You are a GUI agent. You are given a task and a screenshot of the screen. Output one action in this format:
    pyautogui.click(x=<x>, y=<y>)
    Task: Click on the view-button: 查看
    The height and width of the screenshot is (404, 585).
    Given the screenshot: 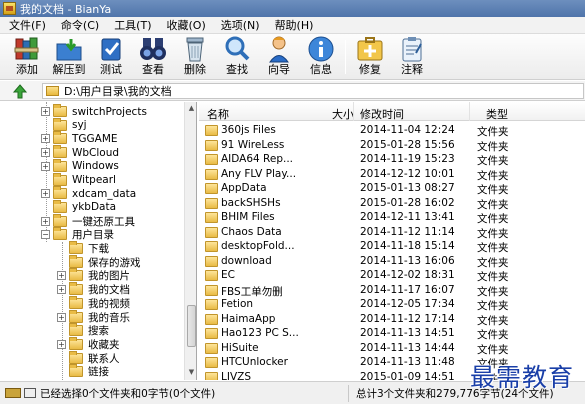 What is the action you would take?
    pyautogui.click(x=153, y=57)
    